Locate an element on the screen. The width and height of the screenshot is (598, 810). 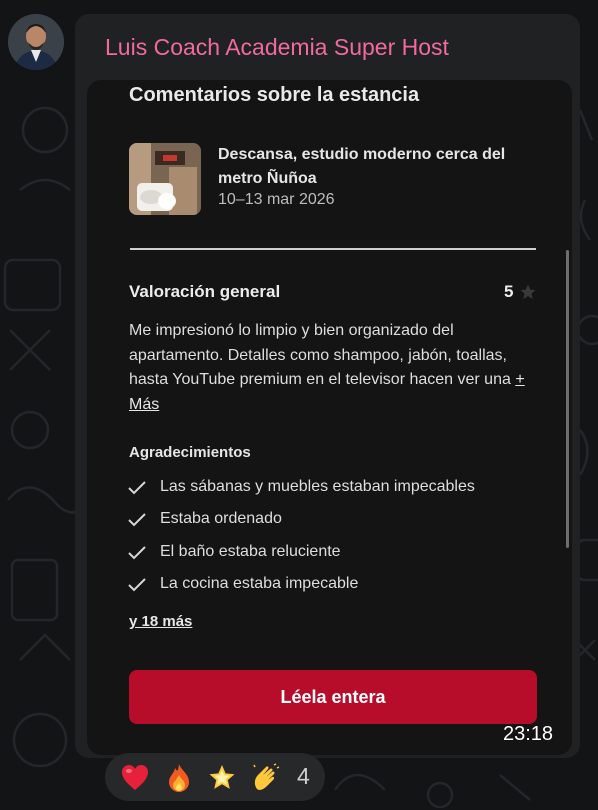
read-full-review-button: Léela entera is located at coordinates (333, 697).